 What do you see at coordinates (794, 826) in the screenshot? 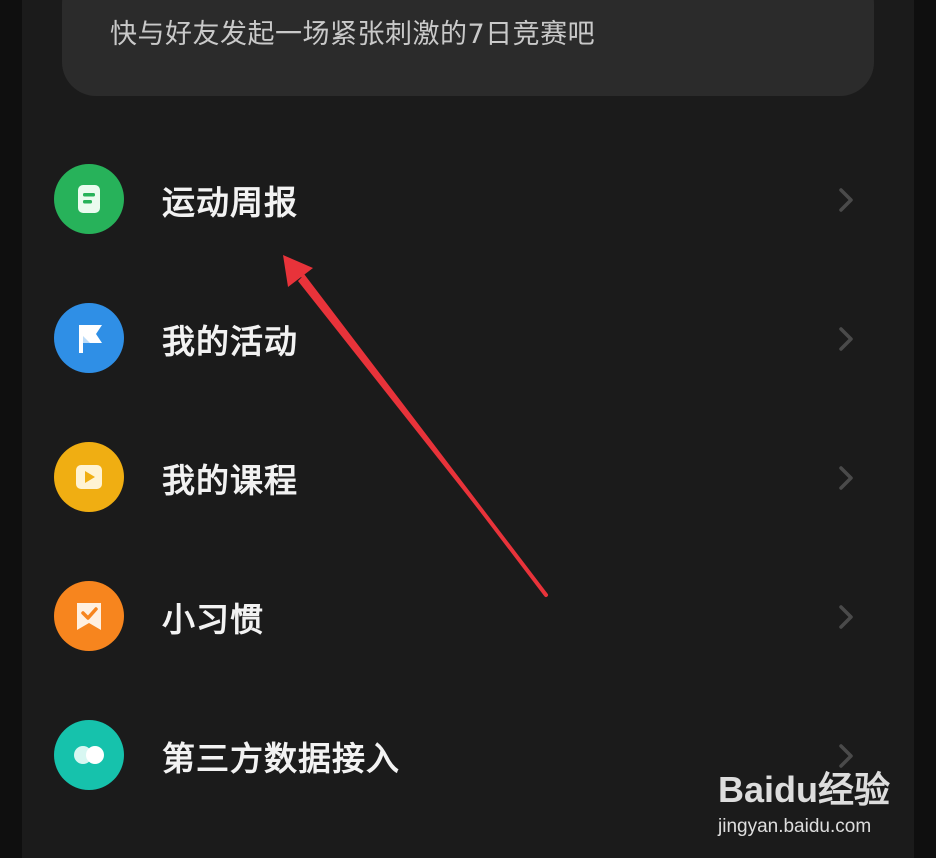
I see `watermark-url: jingyan.baidu.com` at bounding box center [794, 826].